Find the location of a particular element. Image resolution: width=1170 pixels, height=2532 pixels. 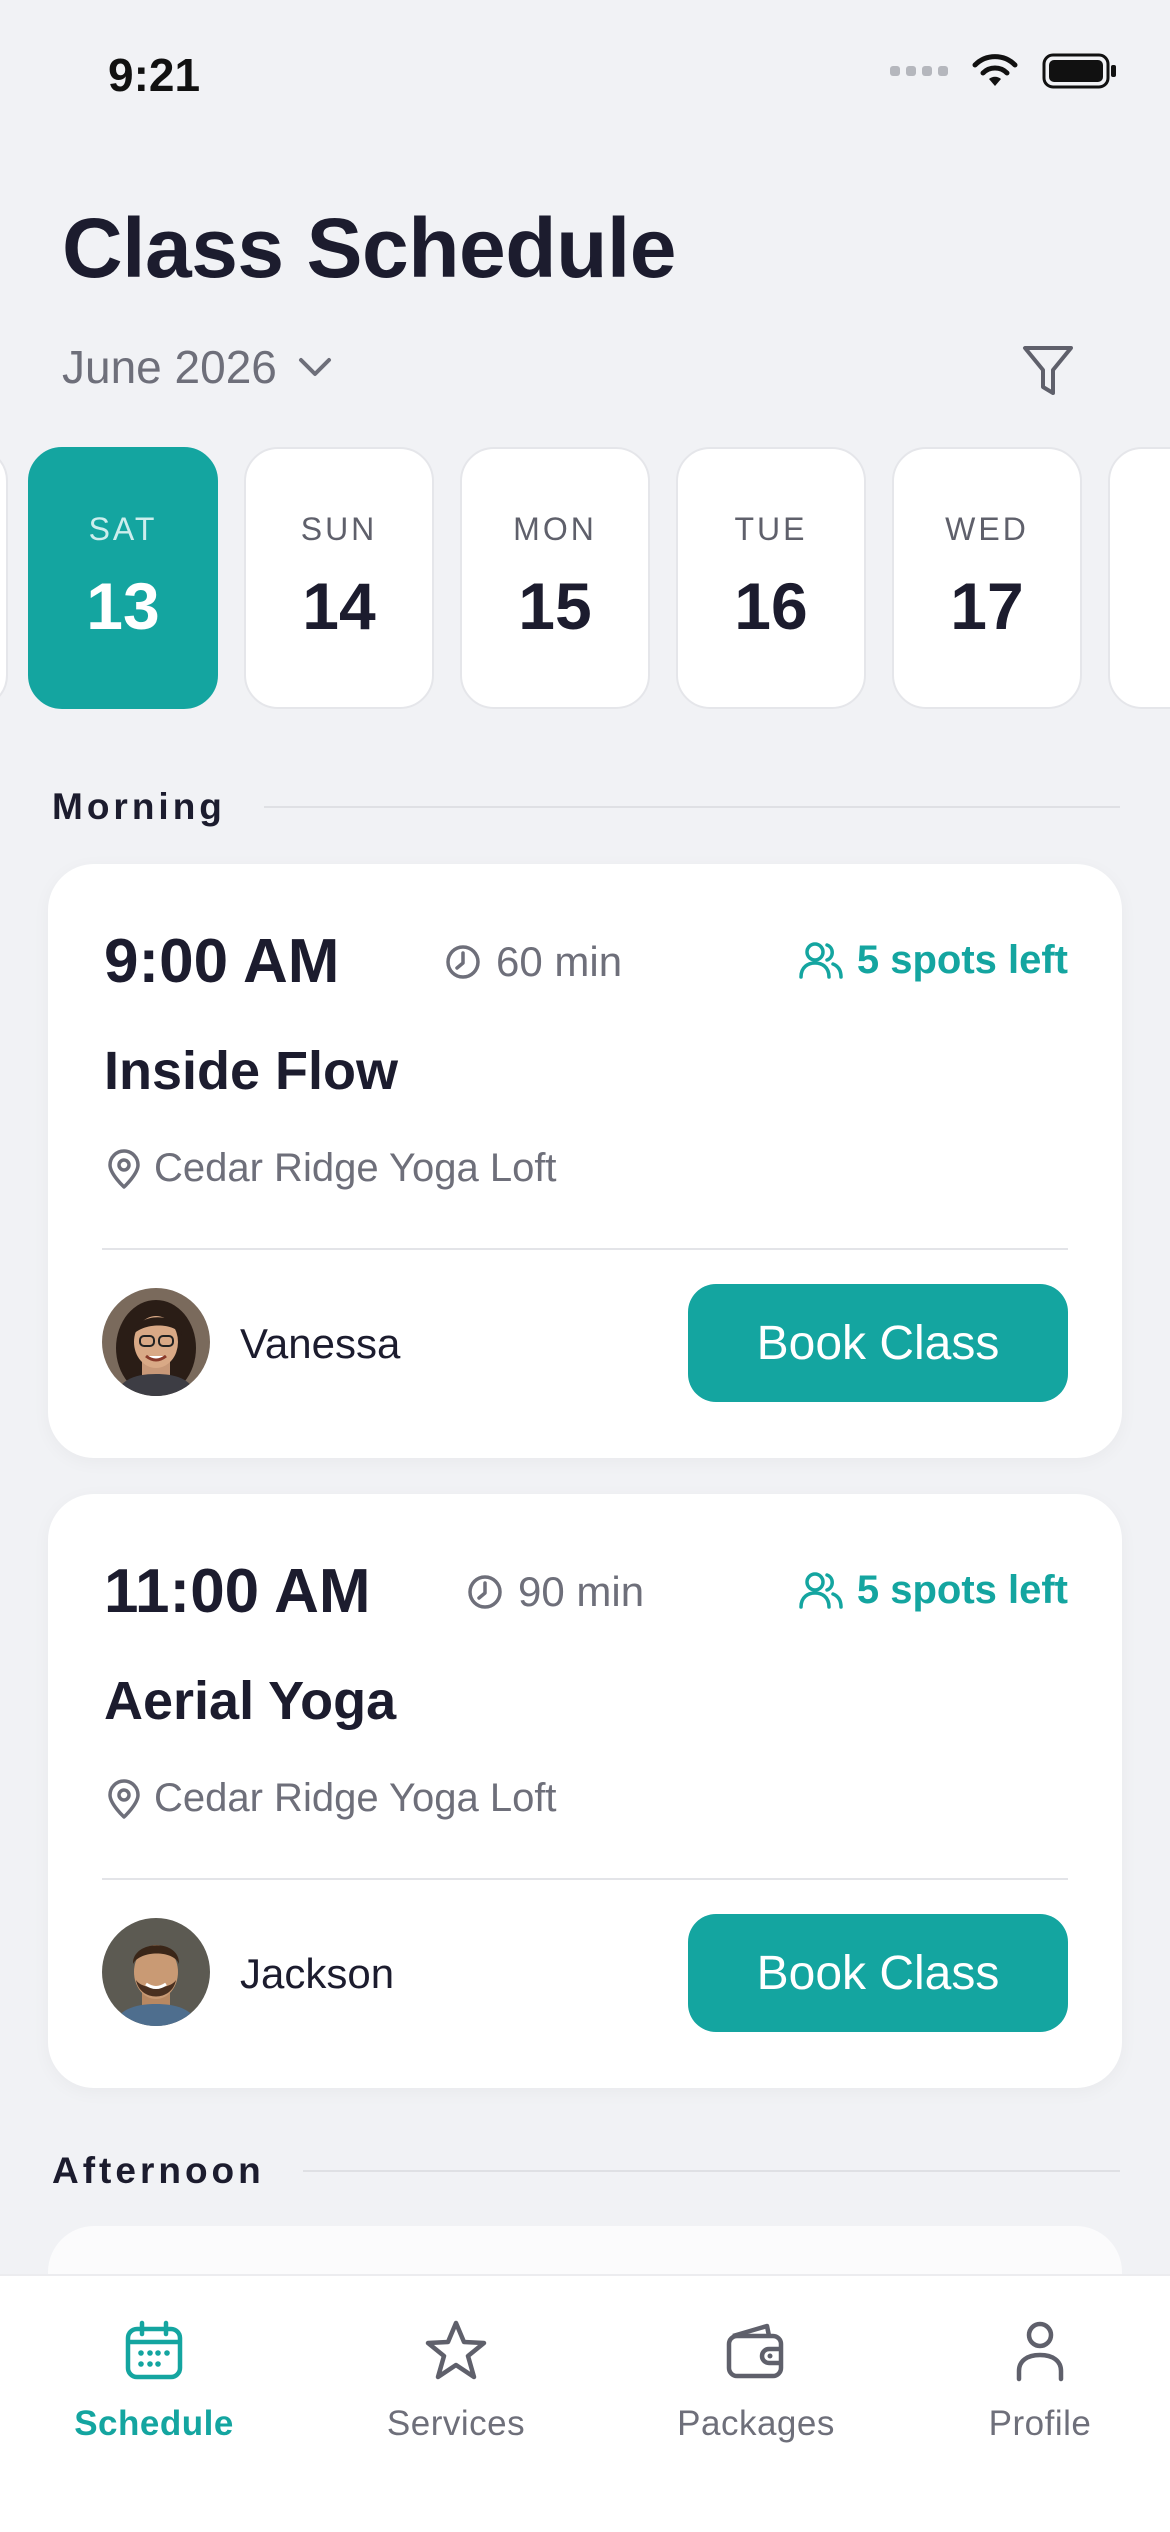

date-card-mon-15: MON 15 is located at coordinates (555, 578).